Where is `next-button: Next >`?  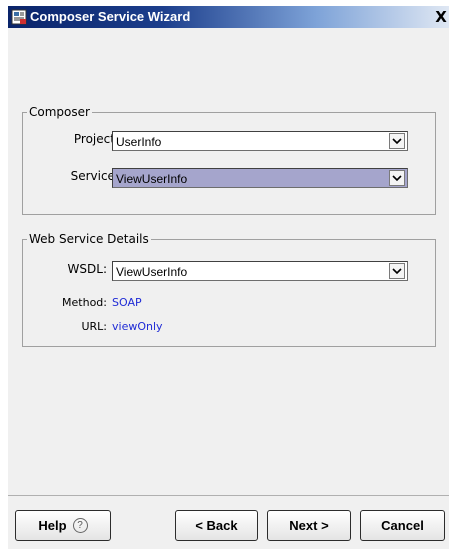
next-button: Next > is located at coordinates (309, 525).